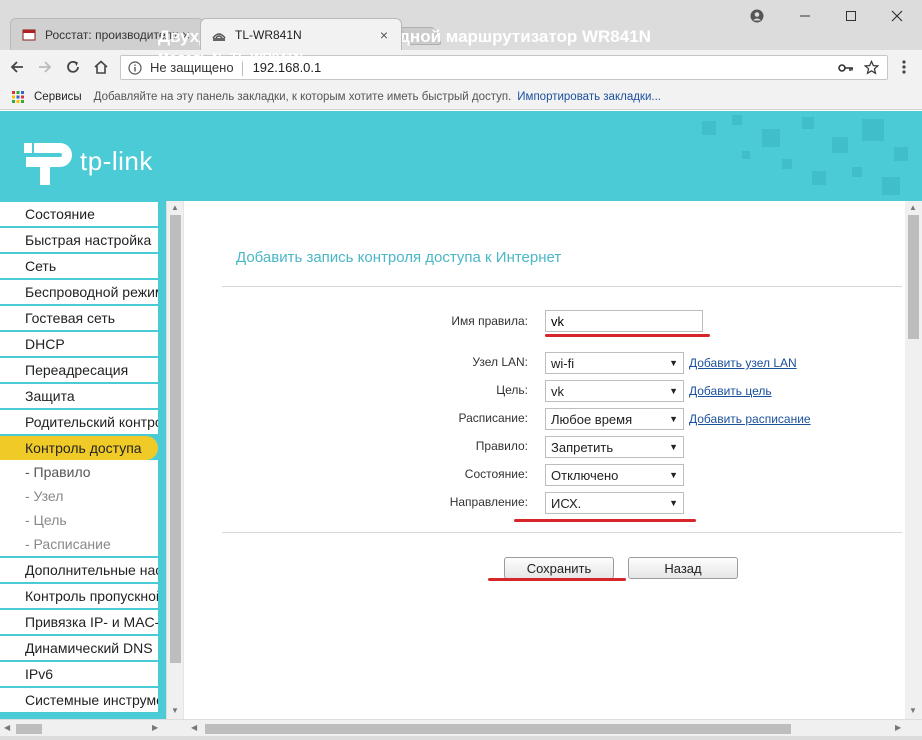 This screenshot has height=740, width=922. I want to click on sidebar-hscroll-thumb, so click(29, 729).